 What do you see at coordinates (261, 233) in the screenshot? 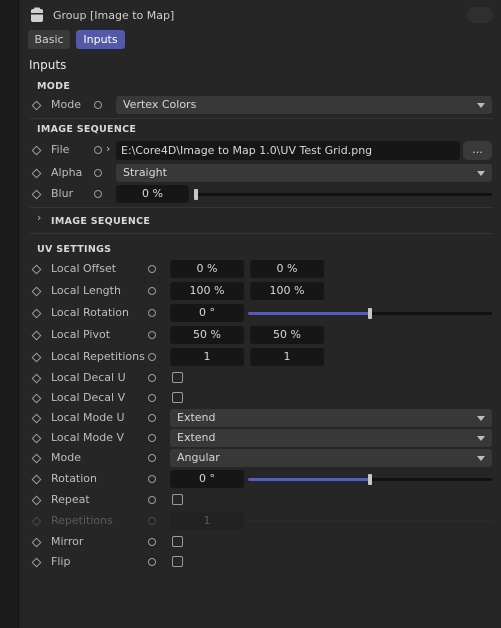
I see `separator` at bounding box center [261, 233].